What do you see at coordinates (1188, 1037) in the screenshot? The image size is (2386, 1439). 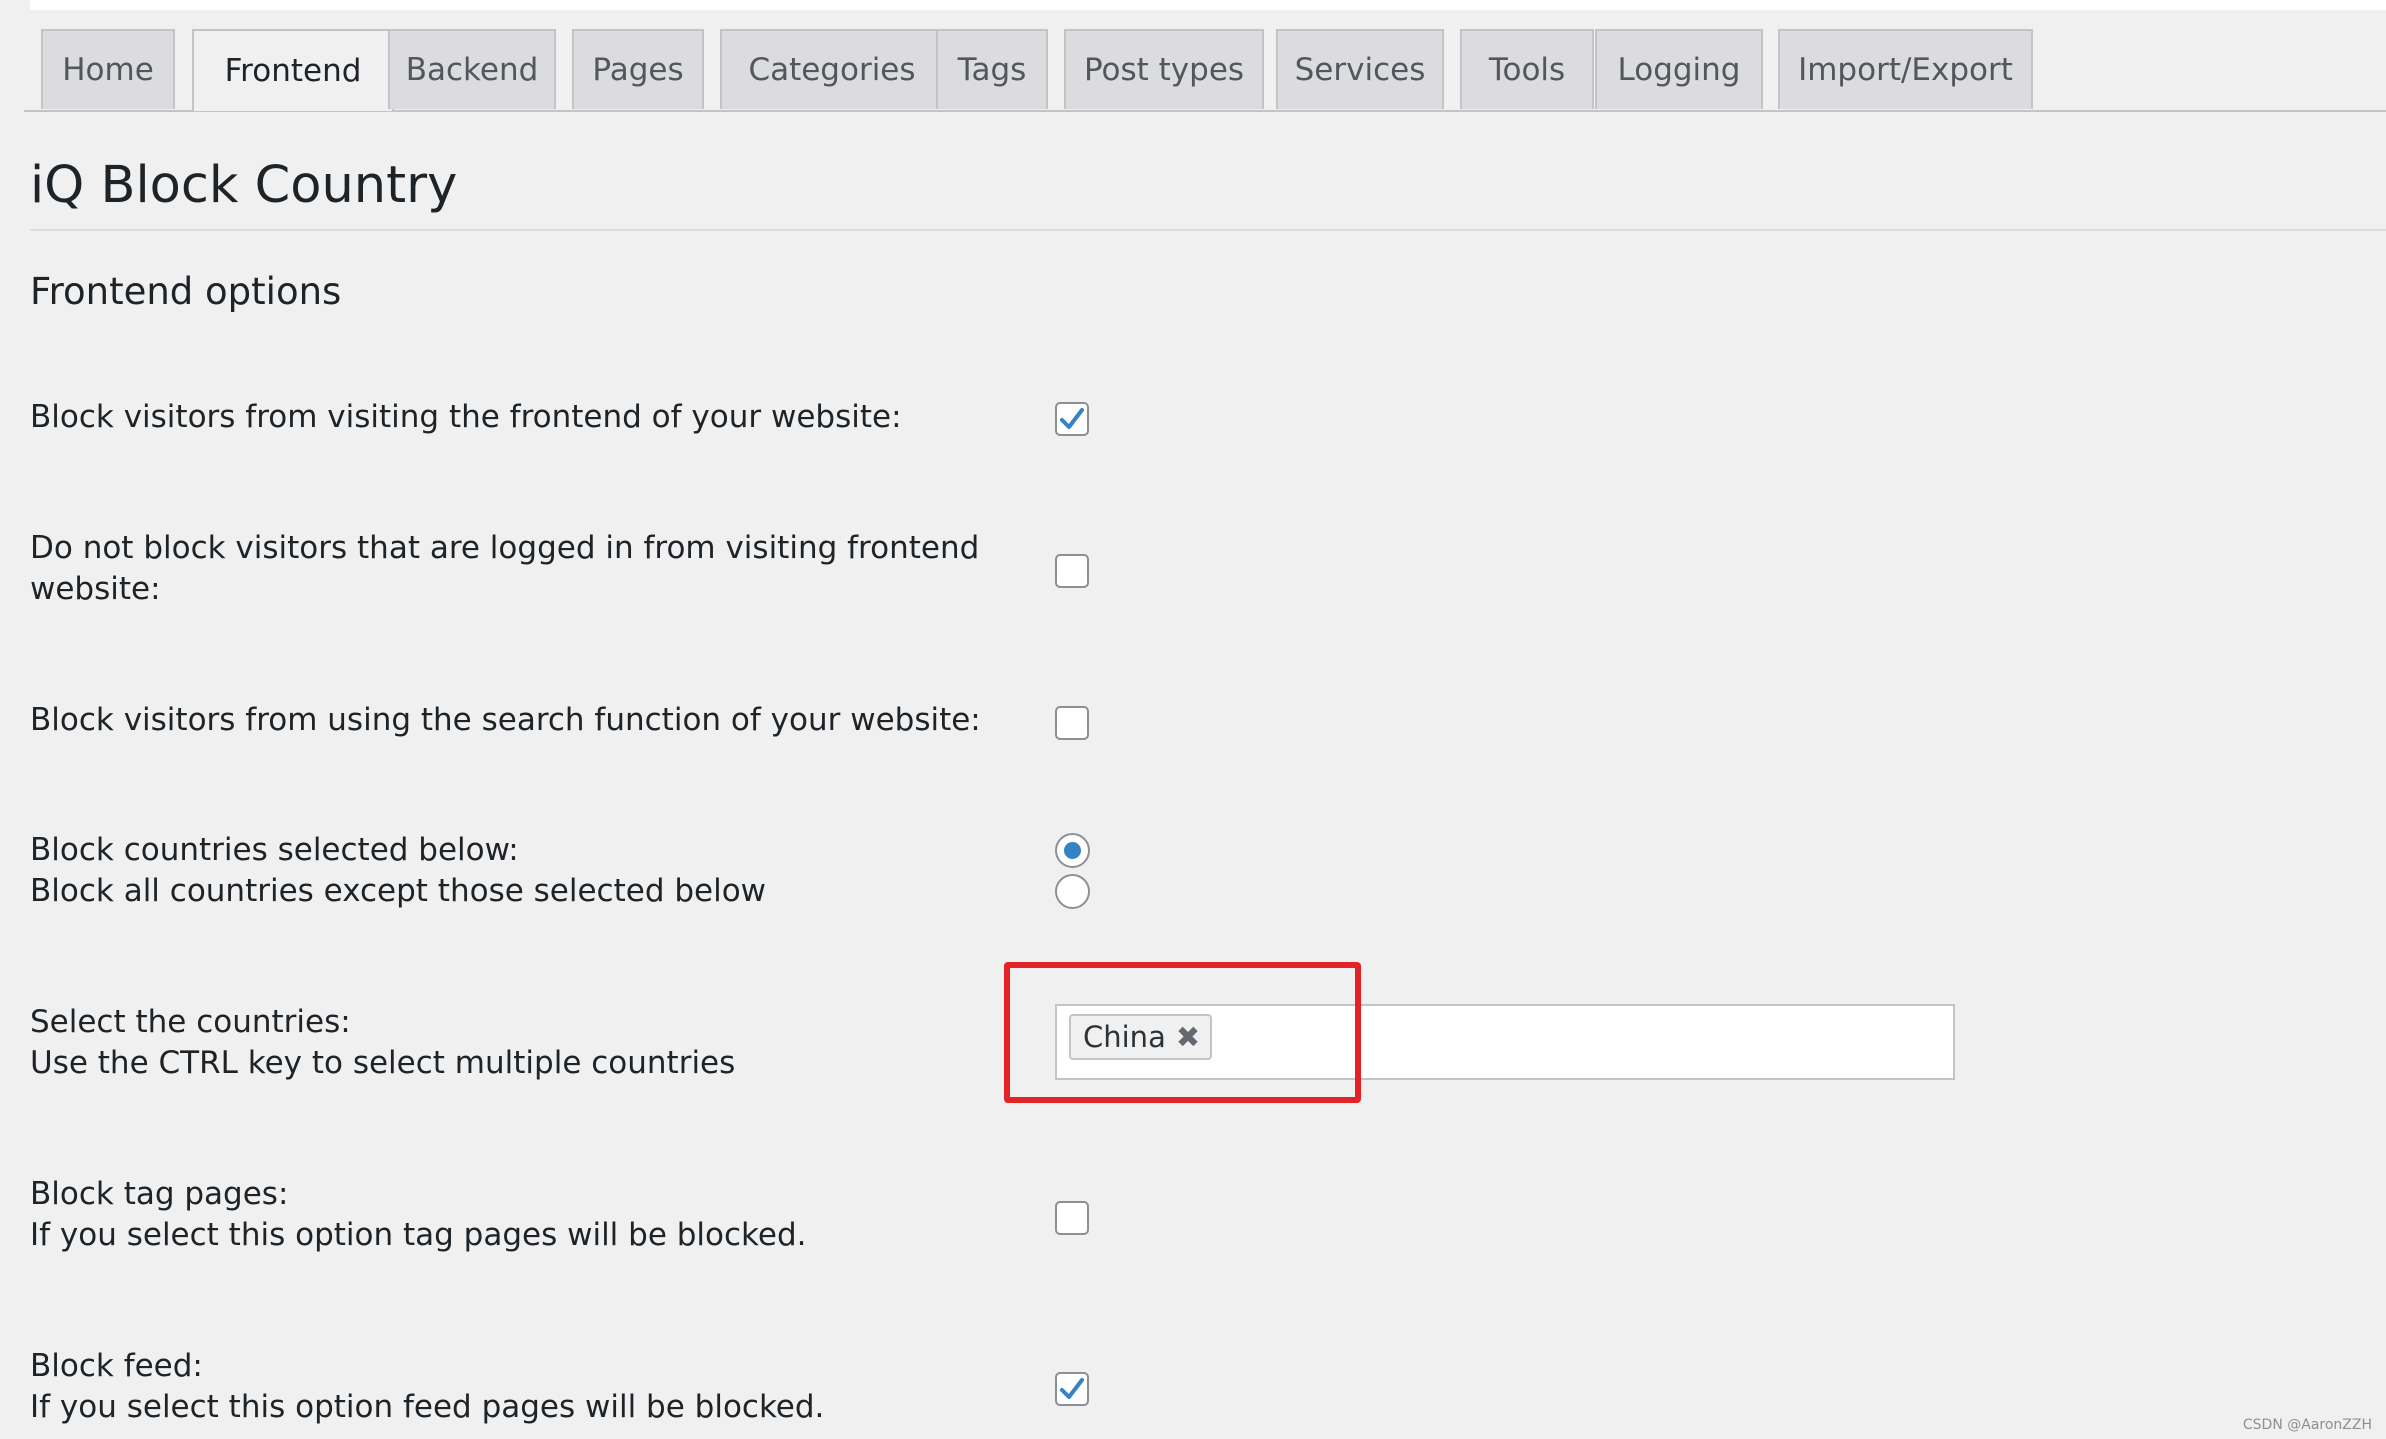 I see `remove-icon: ✖` at bounding box center [1188, 1037].